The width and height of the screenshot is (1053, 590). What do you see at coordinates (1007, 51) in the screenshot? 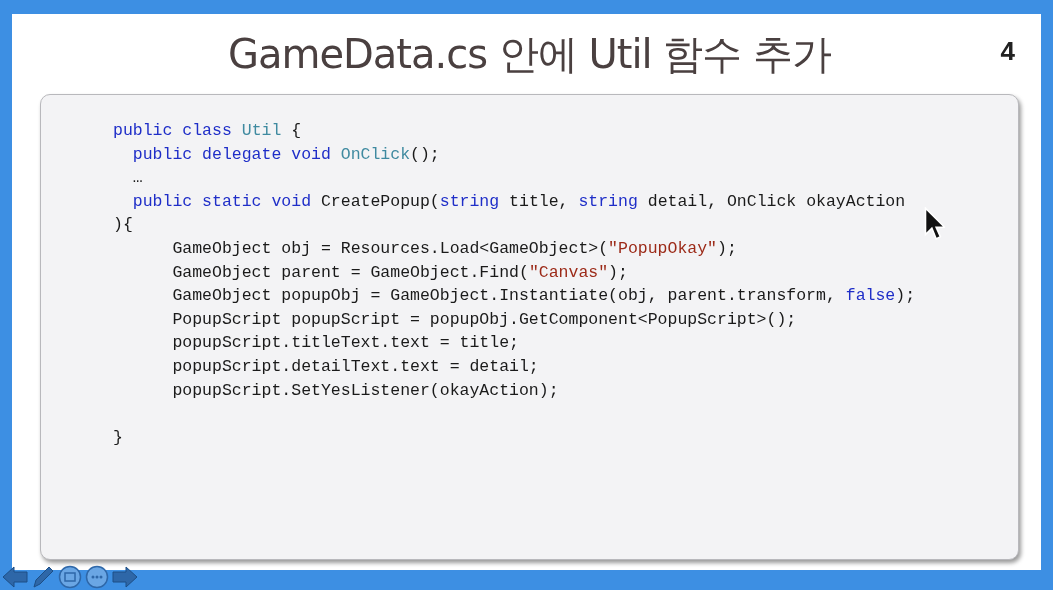
I see `page-number: 4` at bounding box center [1007, 51].